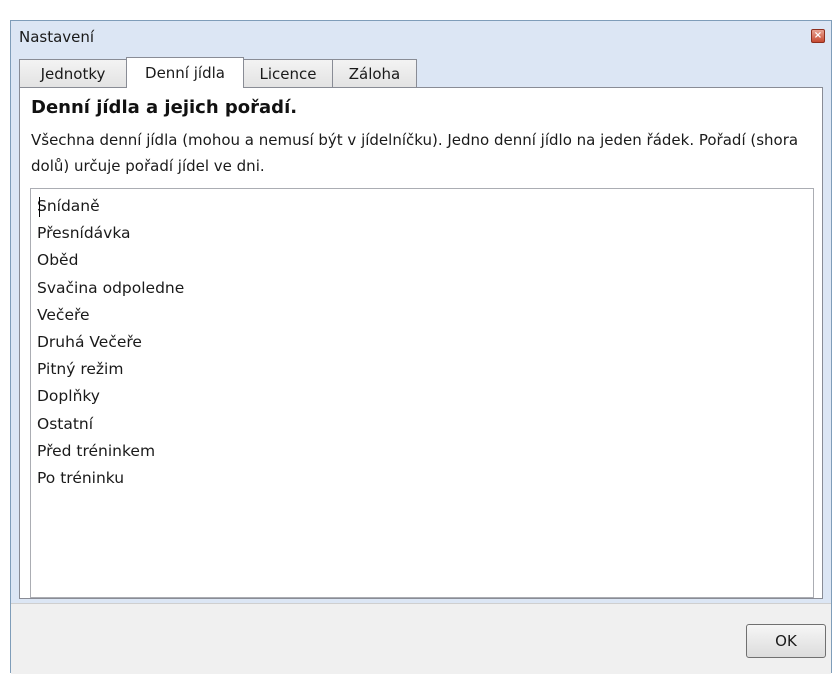 Image resolution: width=833 pixels, height=674 pixels. I want to click on tab-denni-jidla: Denní jídla, so click(185, 72).